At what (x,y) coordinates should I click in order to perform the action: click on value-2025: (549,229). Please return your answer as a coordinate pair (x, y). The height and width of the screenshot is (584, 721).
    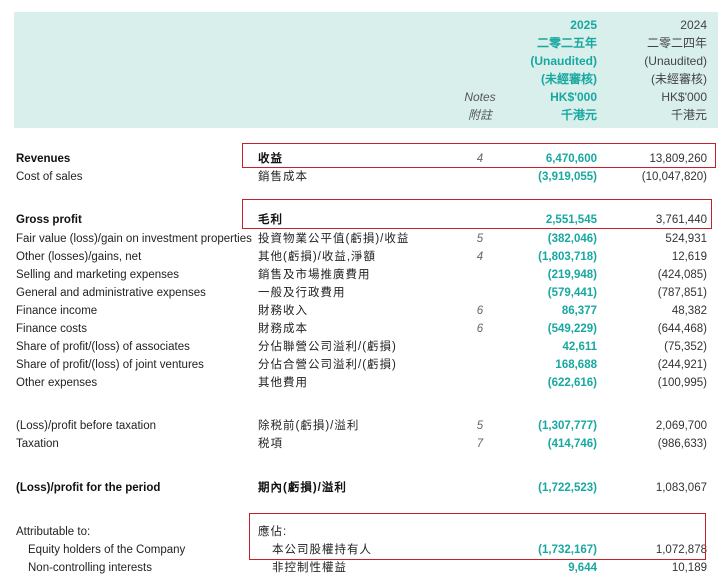
    Looking at the image, I should click on (572, 329).